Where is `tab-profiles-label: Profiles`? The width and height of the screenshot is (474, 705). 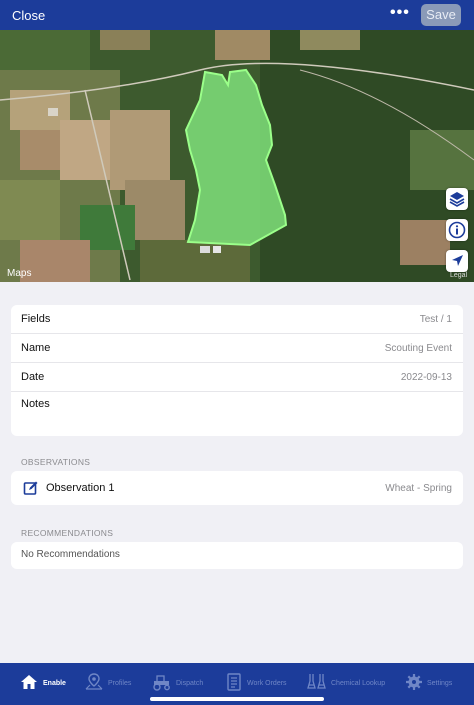
tab-profiles-label: Profiles is located at coordinates (120, 683).